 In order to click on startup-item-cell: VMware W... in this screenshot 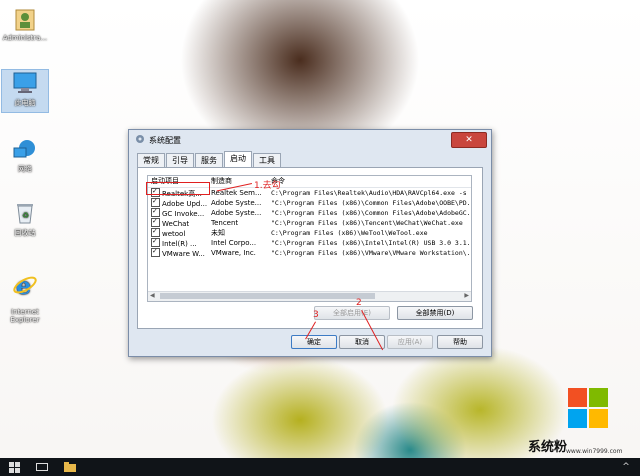, I will do `click(179, 253)`.